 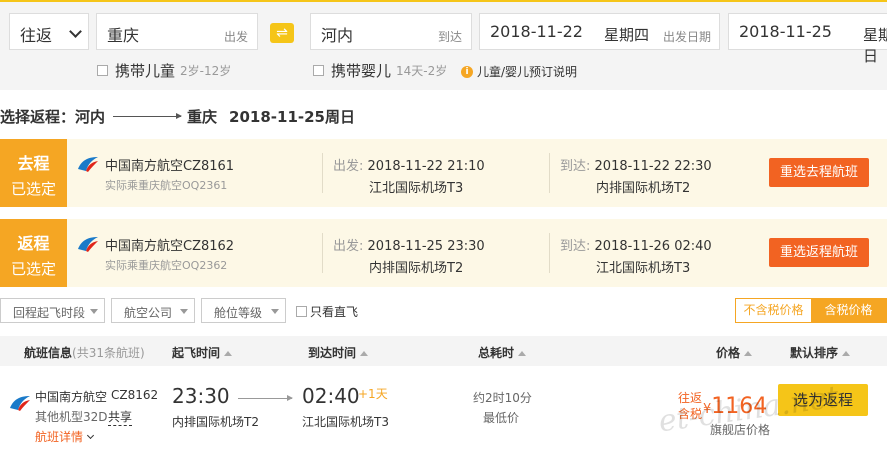 What do you see at coordinates (282, 33) in the screenshot?
I see `swap-cities-icon: ⇌` at bounding box center [282, 33].